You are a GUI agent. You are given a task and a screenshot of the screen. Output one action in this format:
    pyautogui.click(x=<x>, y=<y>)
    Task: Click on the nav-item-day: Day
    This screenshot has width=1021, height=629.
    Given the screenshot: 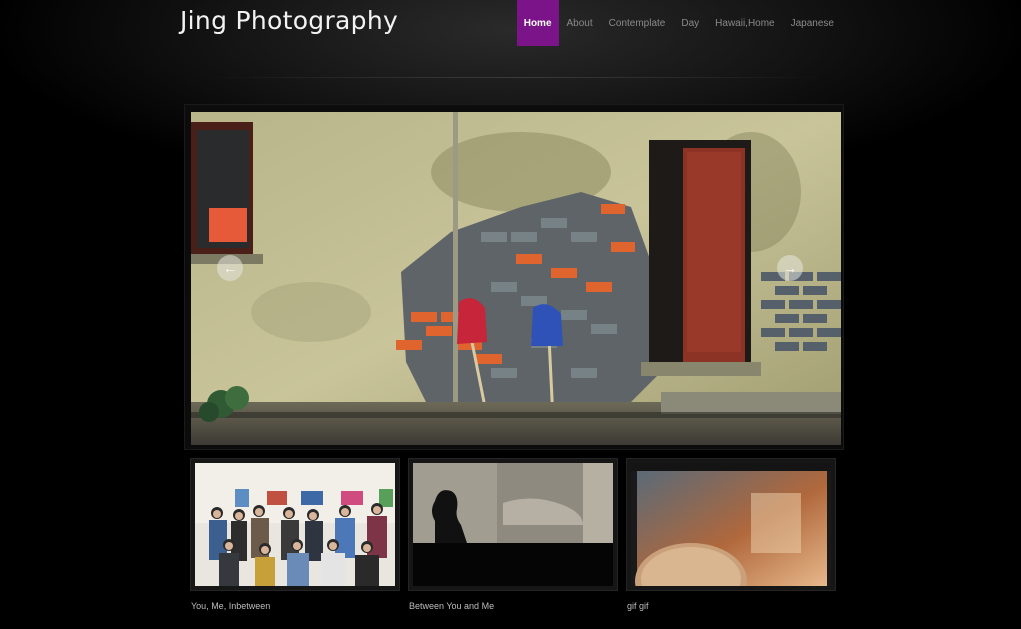 What is the action you would take?
    pyautogui.click(x=690, y=23)
    